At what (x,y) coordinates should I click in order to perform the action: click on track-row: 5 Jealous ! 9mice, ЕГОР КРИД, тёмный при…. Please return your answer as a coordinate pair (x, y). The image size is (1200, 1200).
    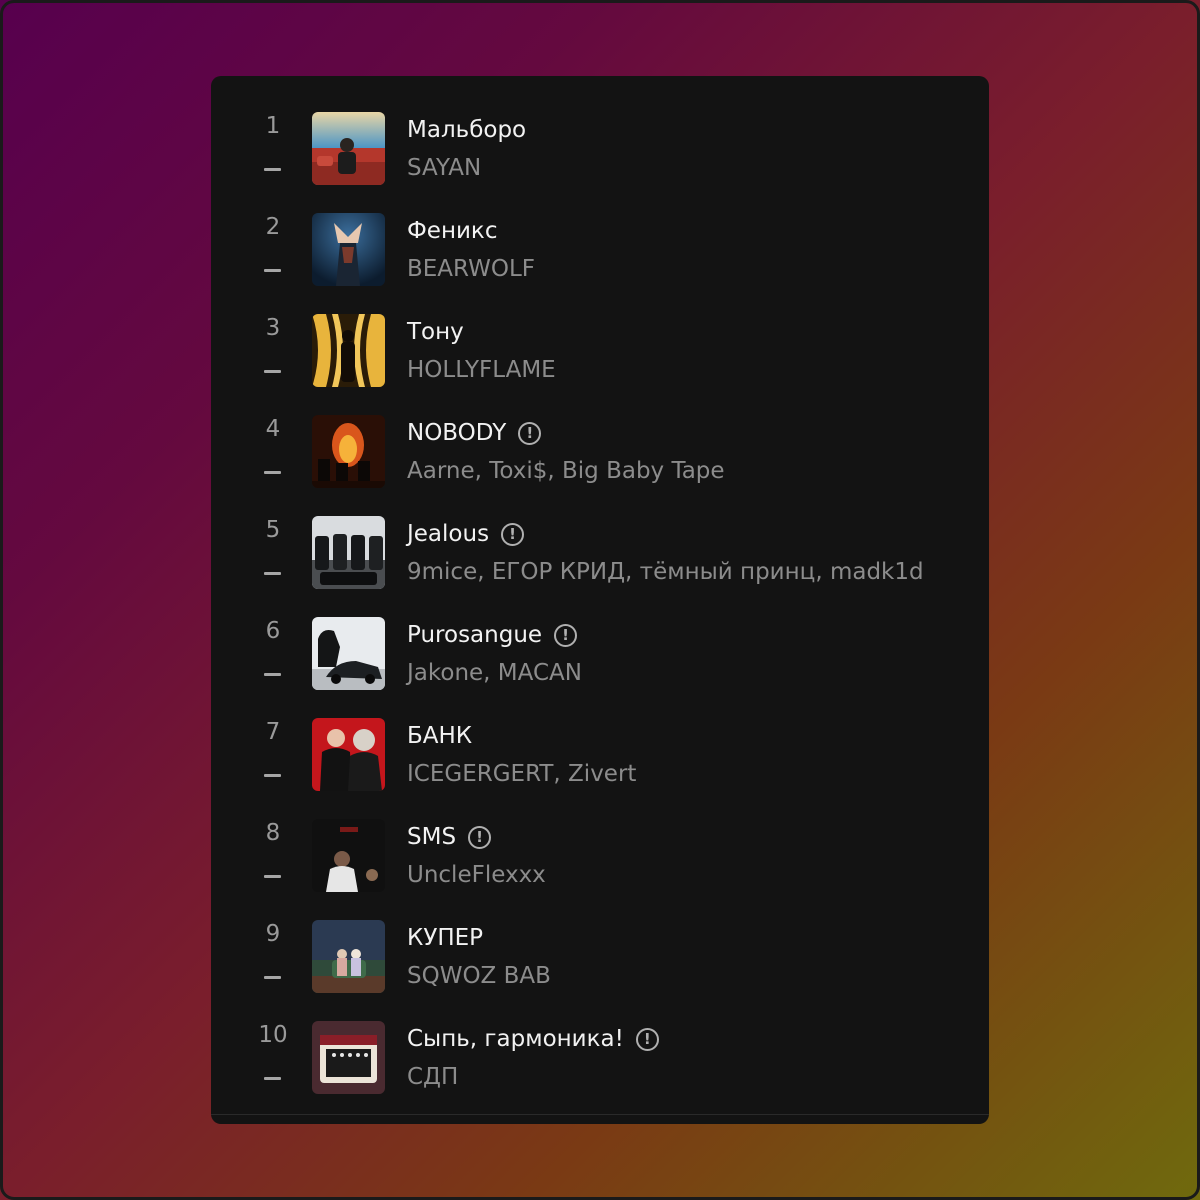
    Looking at the image, I should click on (600, 534).